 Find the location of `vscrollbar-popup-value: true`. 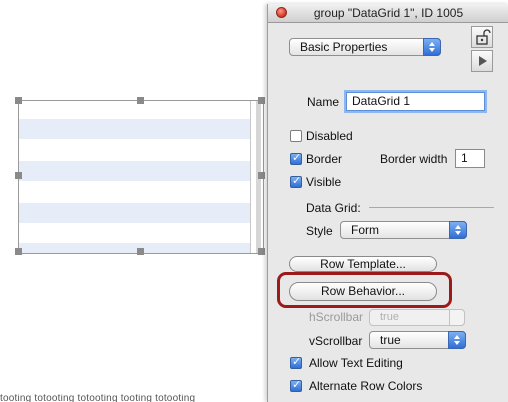

vscrollbar-popup-value: true is located at coordinates (390, 340).